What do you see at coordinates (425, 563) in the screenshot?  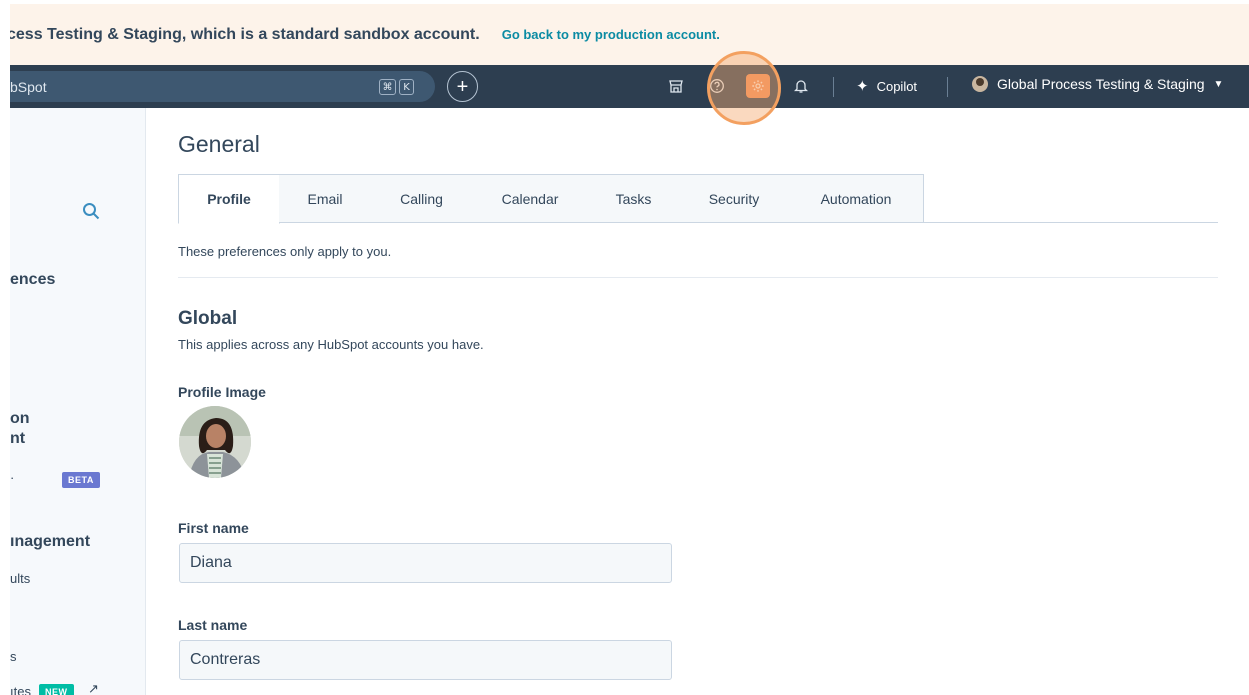 I see `first-name-field: Diana` at bounding box center [425, 563].